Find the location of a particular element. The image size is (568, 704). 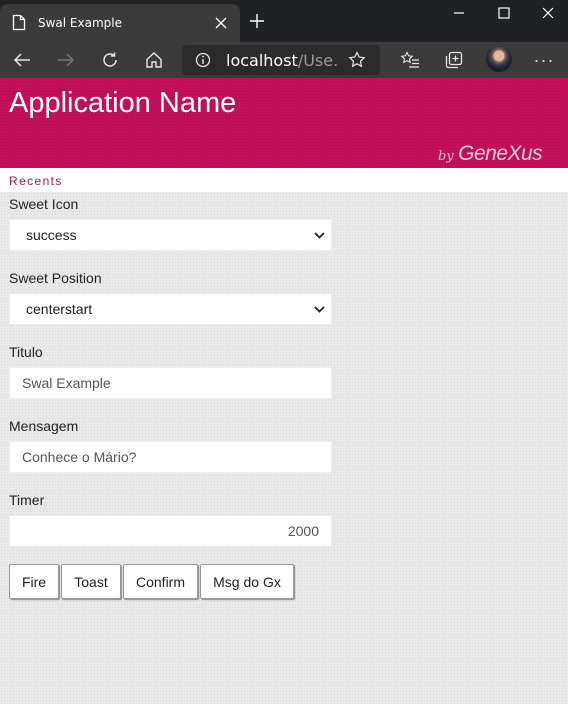

mensagem-value: Conhece o Mário? is located at coordinates (79, 457).